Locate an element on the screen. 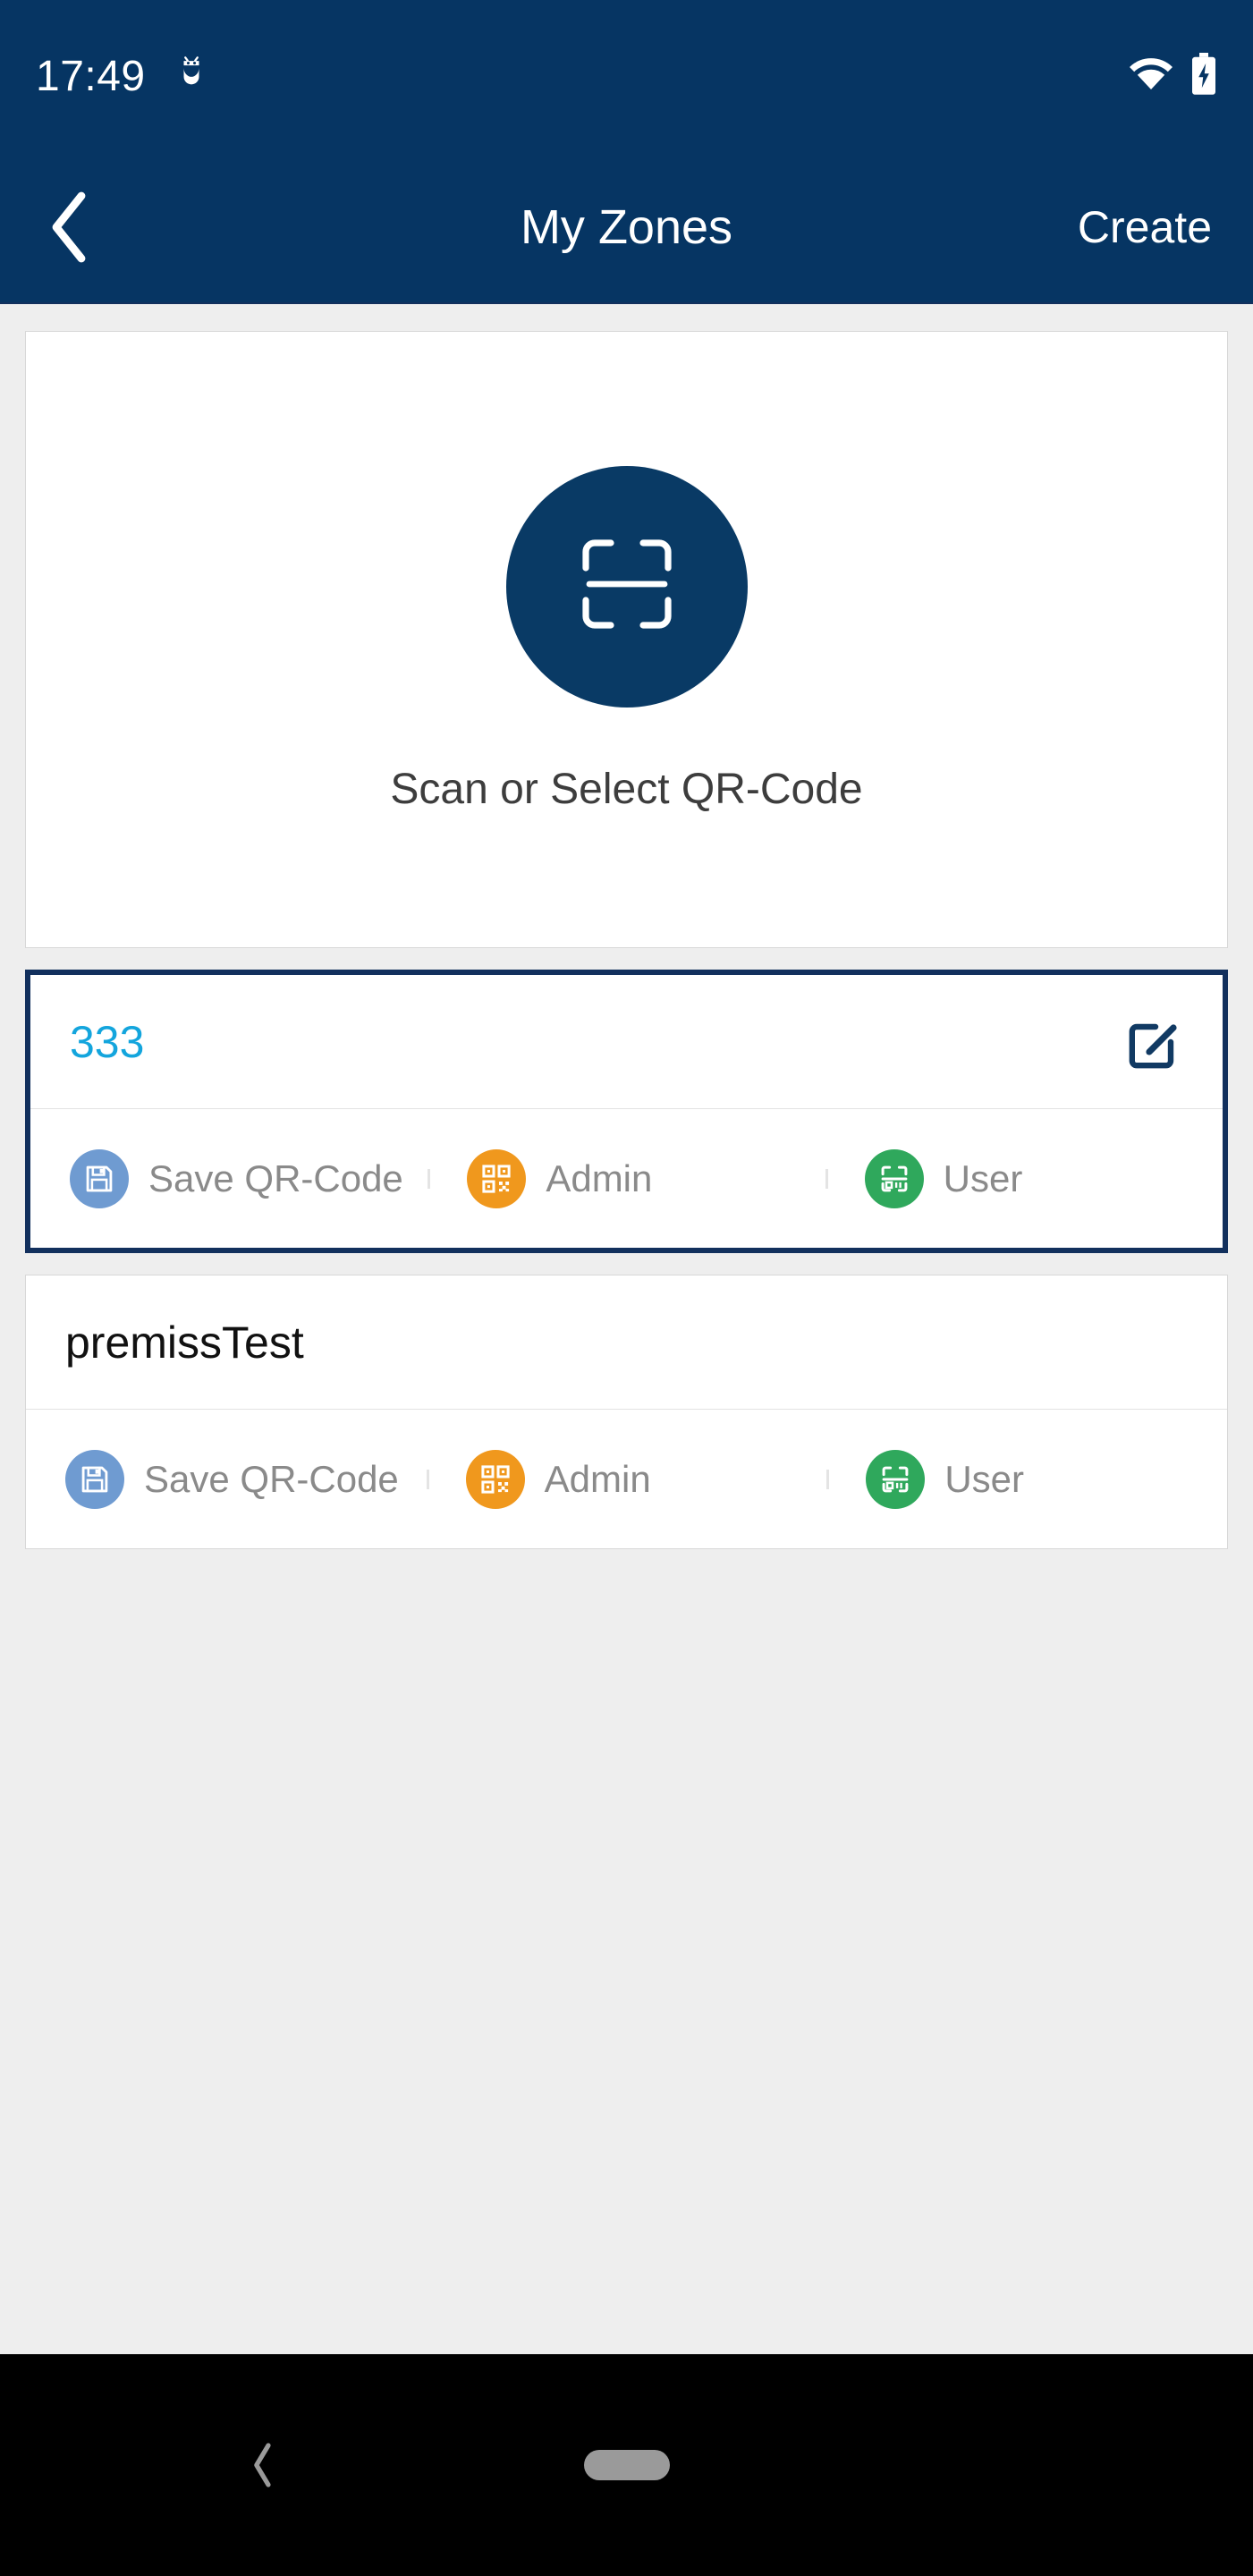 Image resolution: width=1253 pixels, height=2576 pixels. qr-scan-frame-icon is located at coordinates (627, 586).